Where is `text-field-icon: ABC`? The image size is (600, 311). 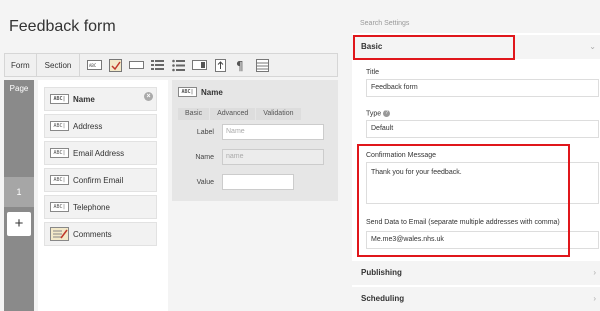 text-field-icon: ABC is located at coordinates (95, 65).